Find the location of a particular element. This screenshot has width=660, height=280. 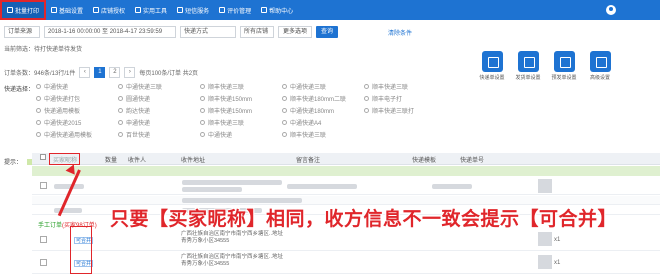

nav-label: 基础设置 is located at coordinates (71, 11).